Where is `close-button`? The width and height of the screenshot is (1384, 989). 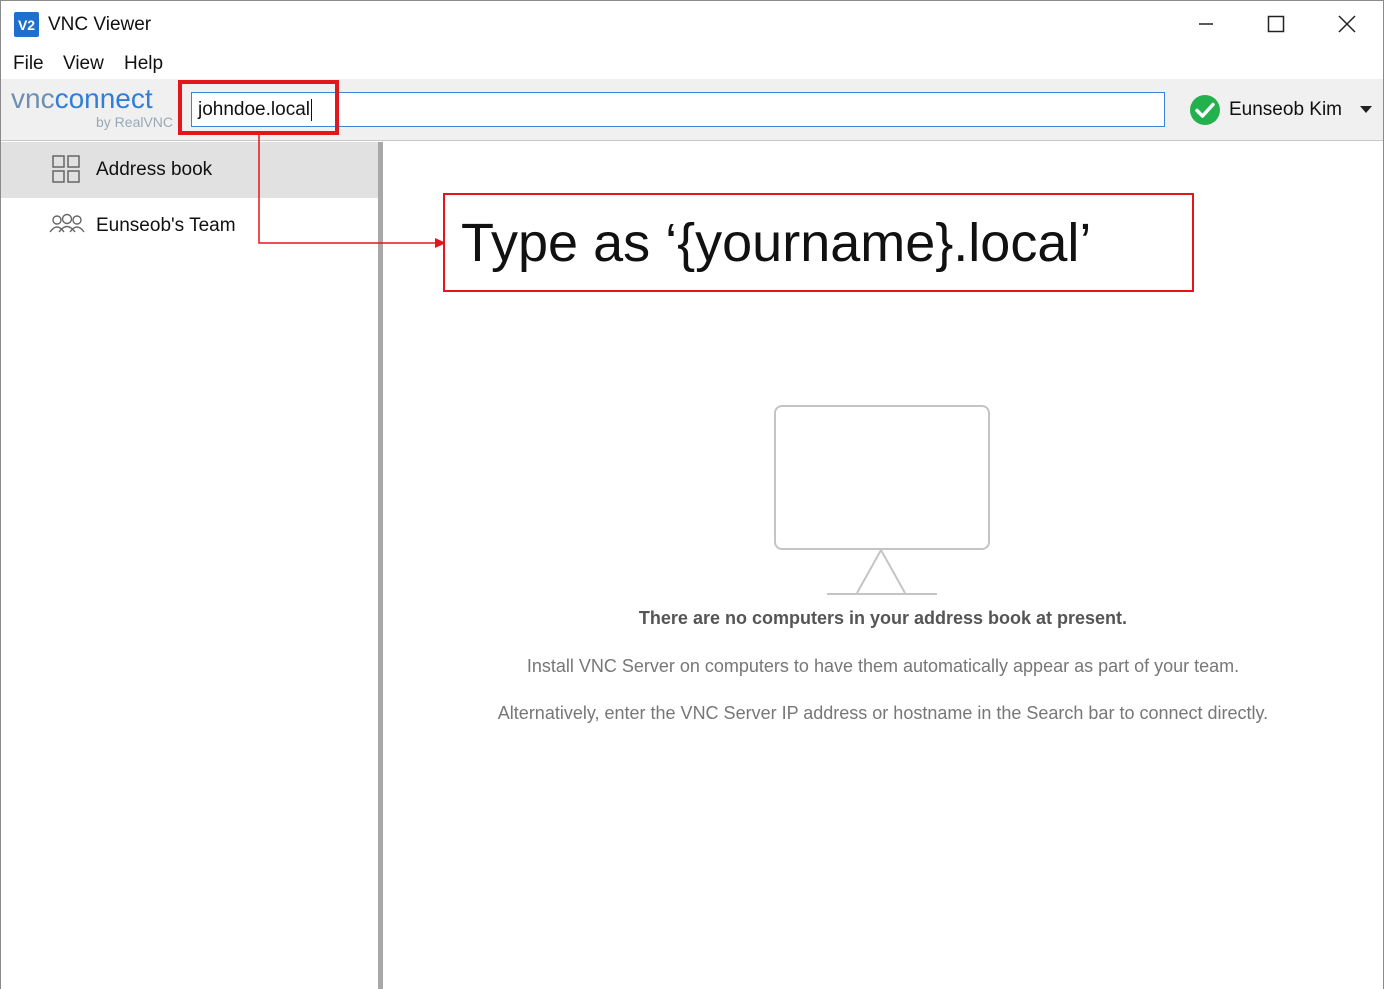
close-button is located at coordinates (1347, 24).